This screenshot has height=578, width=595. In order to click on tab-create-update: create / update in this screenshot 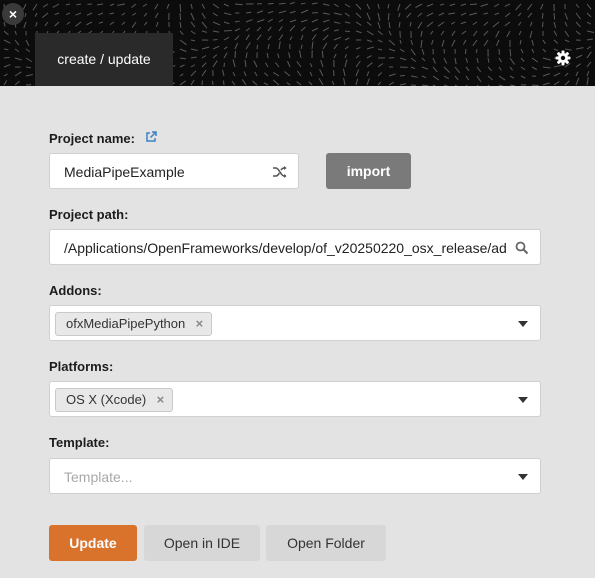, I will do `click(104, 59)`.